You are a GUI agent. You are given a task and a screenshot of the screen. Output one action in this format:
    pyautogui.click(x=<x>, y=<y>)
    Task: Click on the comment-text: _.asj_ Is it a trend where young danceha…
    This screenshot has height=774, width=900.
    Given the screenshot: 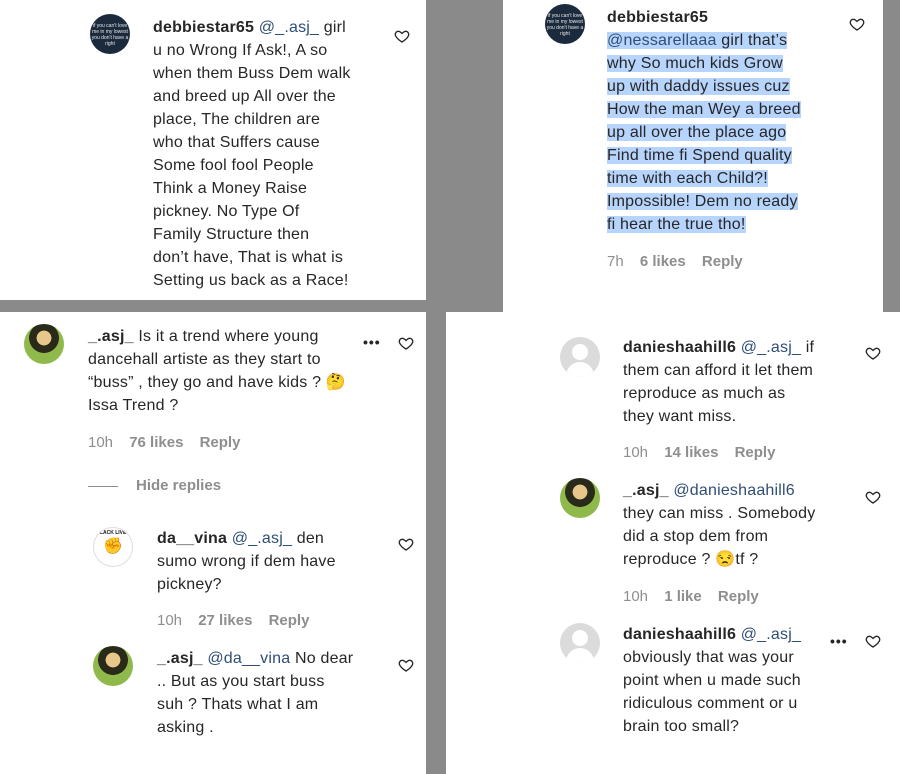 What is the action you would take?
    pyautogui.click(x=217, y=371)
    